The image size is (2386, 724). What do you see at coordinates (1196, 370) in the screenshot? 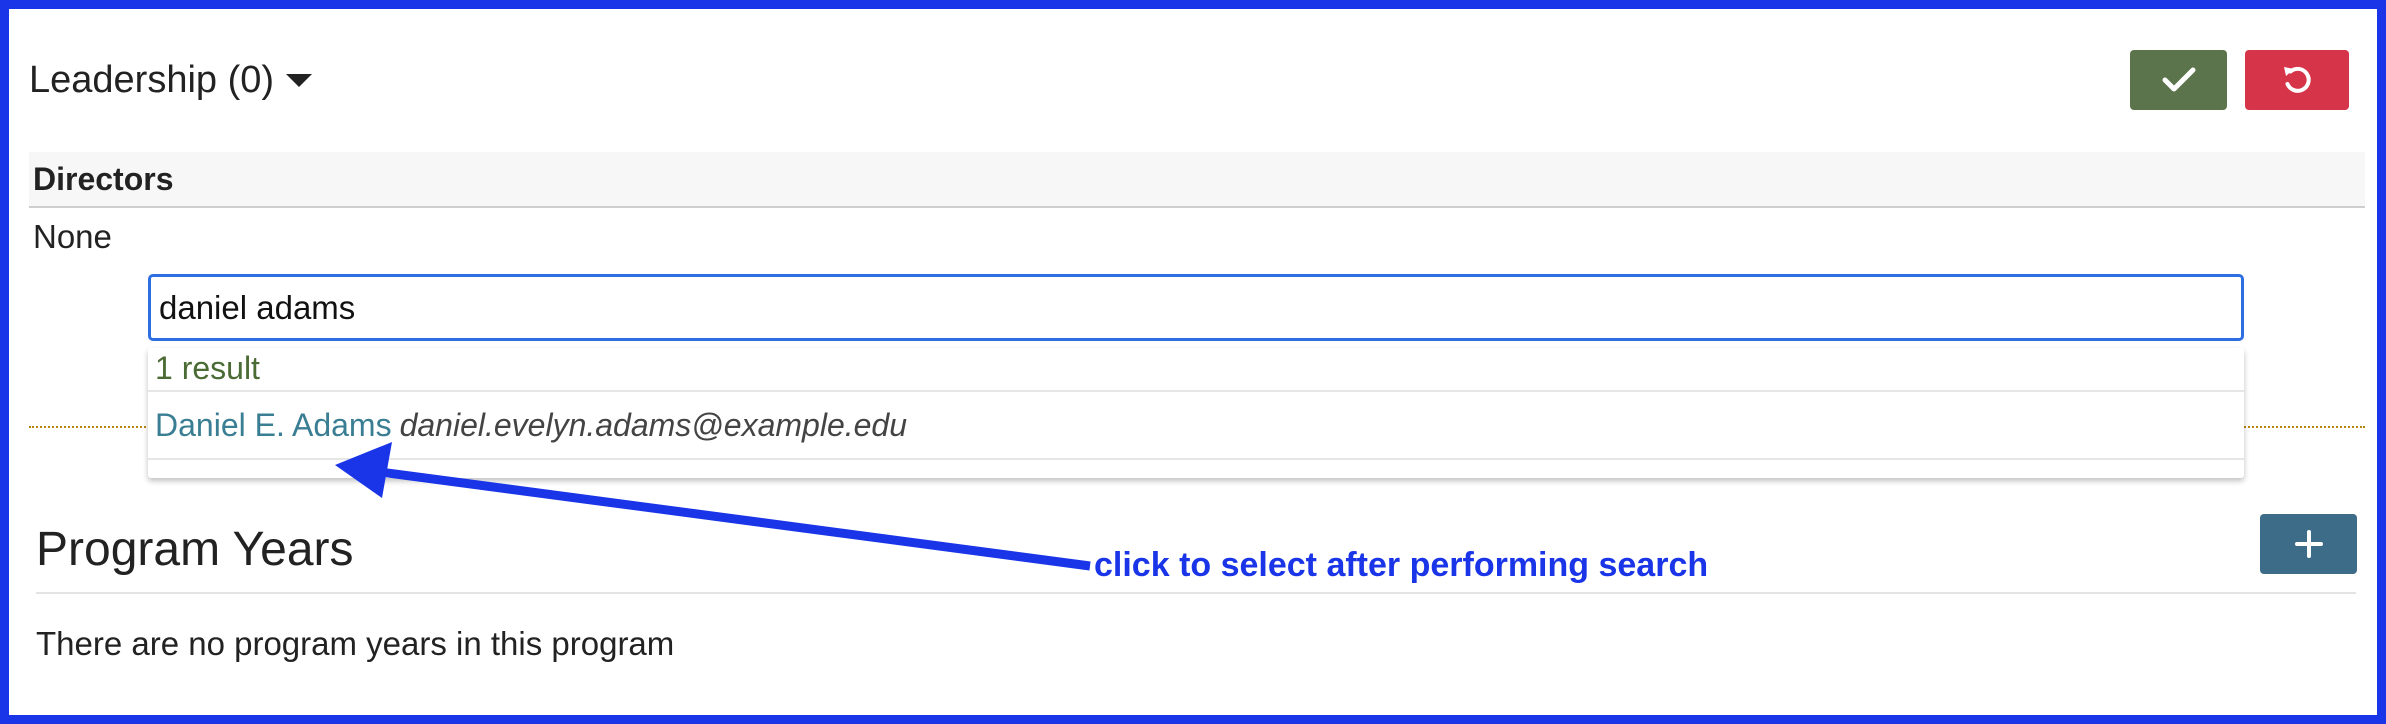
I see `result-count: 1 result` at bounding box center [1196, 370].